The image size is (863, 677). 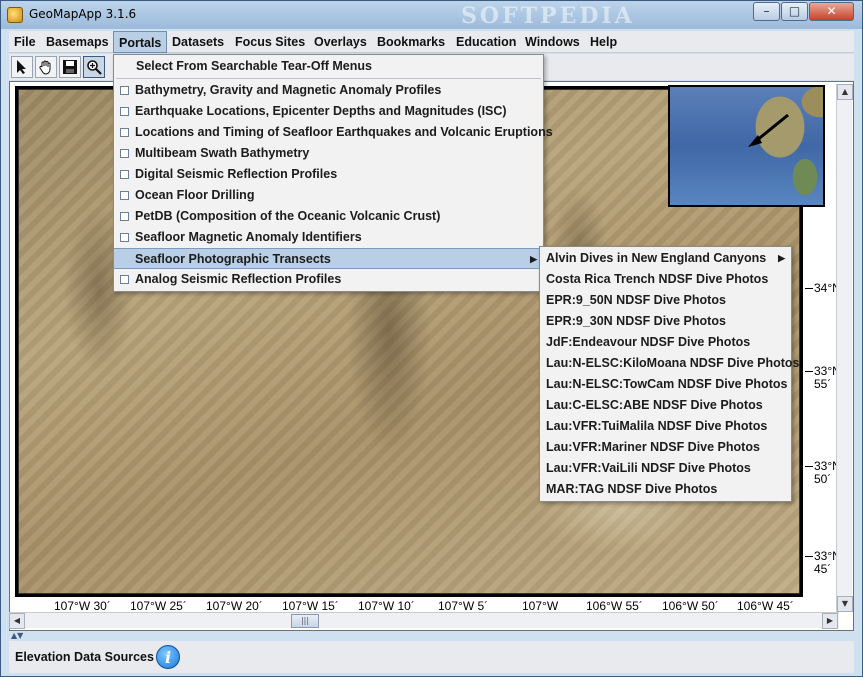 I want to click on save-tool-button, so click(x=70, y=67).